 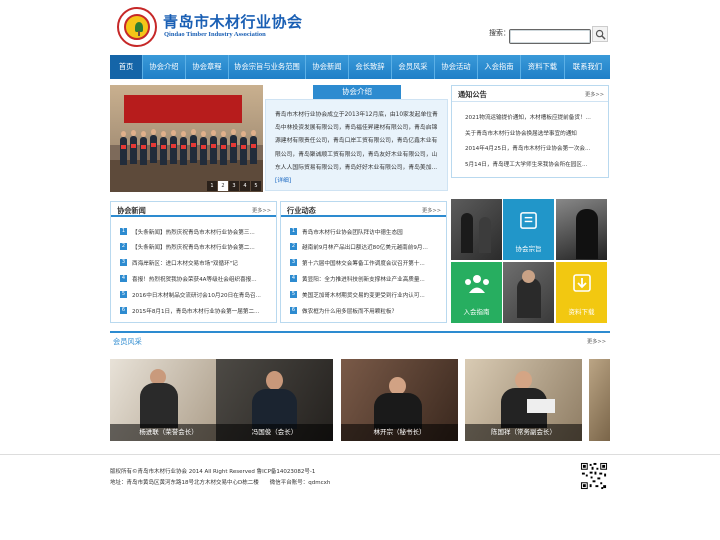 I want to click on pager-dot-active: 2, so click(x=223, y=186).